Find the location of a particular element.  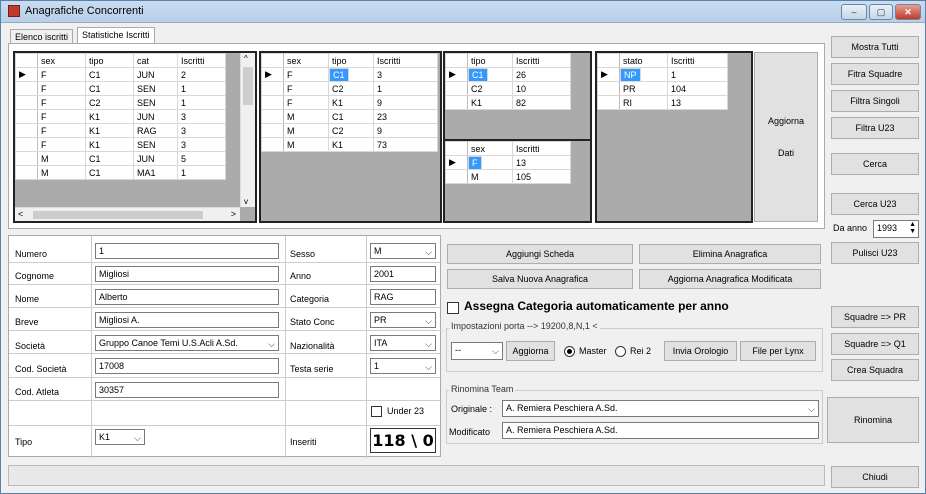

table-row: K1 82 is located at coordinates (508, 102).